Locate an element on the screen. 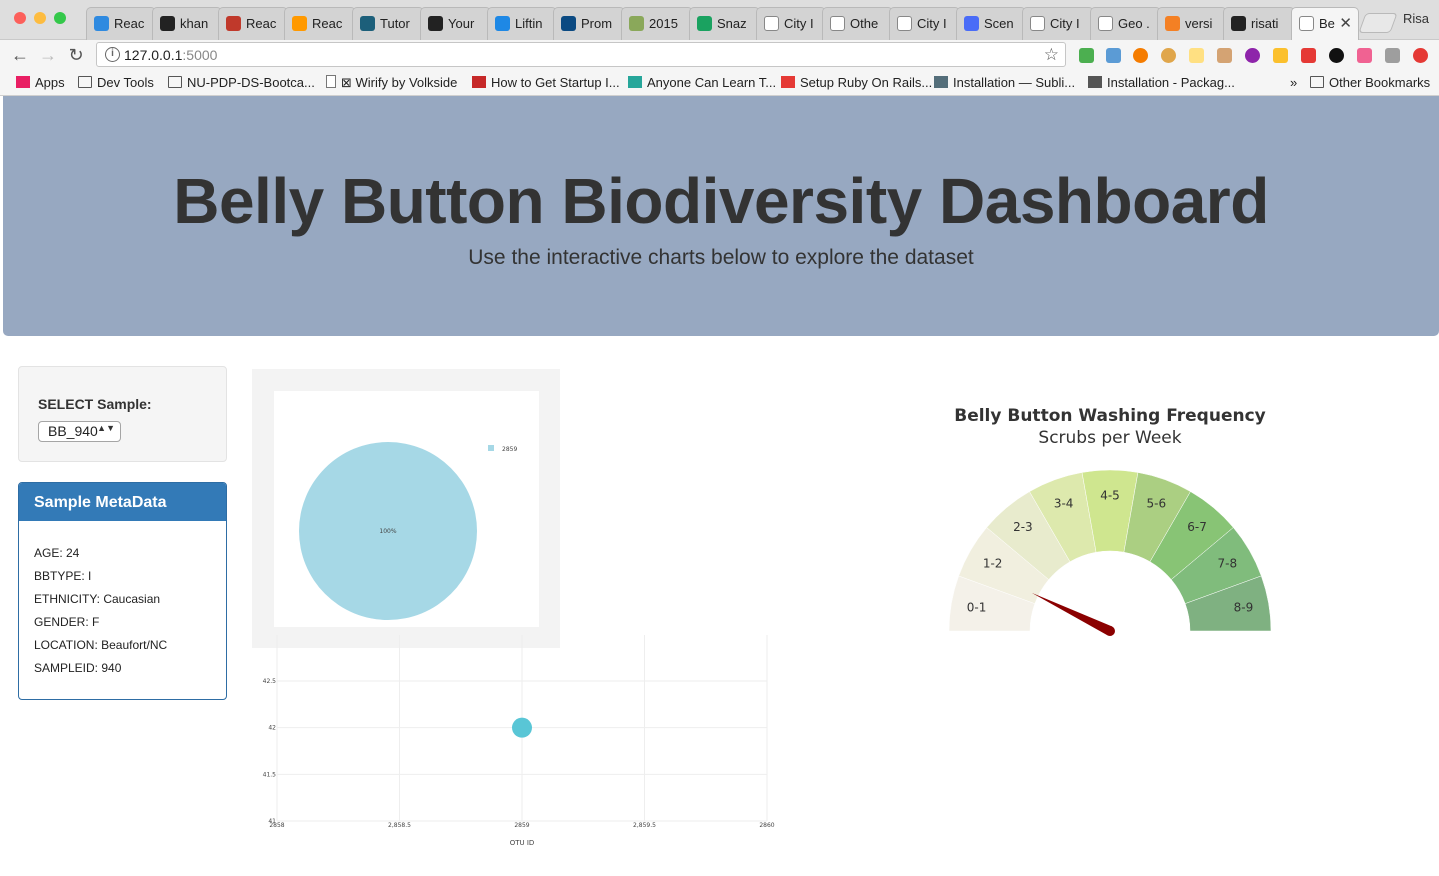 This screenshot has width=1439, height=876. bookmark-label: Apps is located at coordinates (50, 82).